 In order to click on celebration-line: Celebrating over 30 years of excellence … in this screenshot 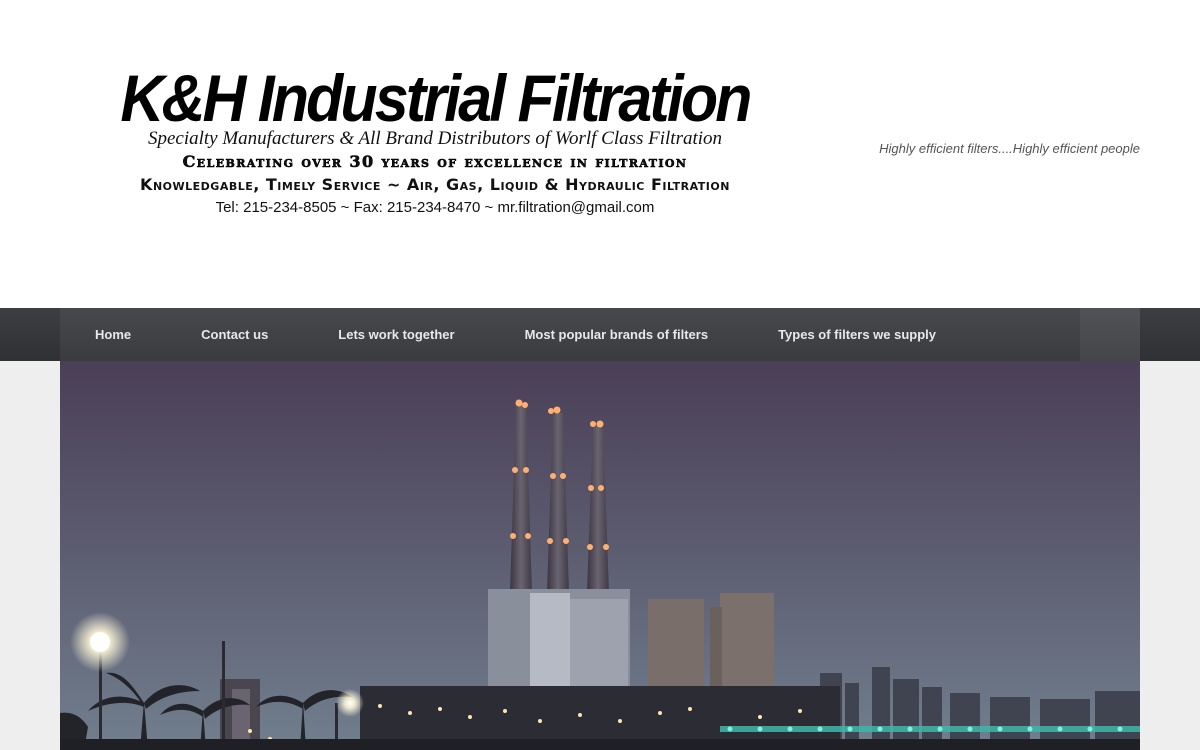, I will do `click(435, 162)`.